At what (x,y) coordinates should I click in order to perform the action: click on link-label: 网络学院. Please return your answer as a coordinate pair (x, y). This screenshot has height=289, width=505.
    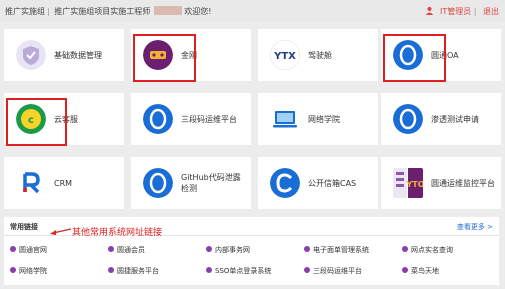
    Looking at the image, I should click on (33, 271).